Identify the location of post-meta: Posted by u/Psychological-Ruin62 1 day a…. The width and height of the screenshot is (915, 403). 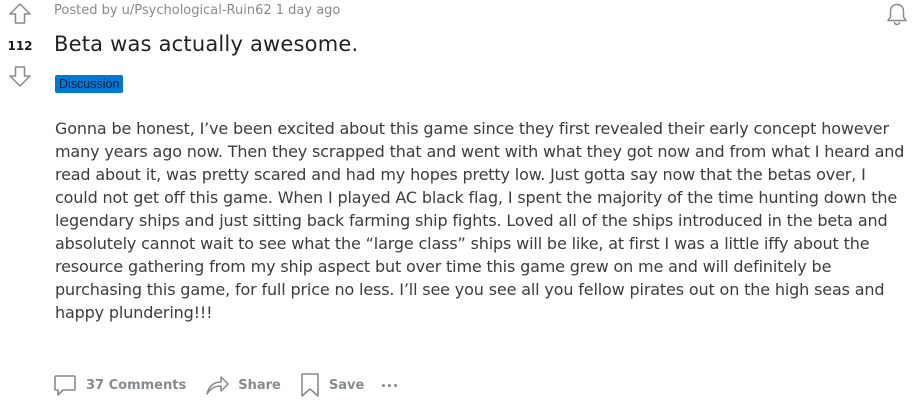
(197, 10).